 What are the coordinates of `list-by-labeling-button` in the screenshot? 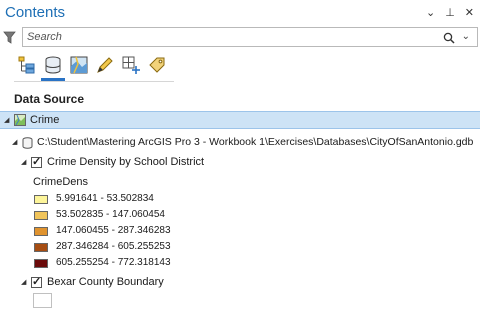 It's located at (157, 65).